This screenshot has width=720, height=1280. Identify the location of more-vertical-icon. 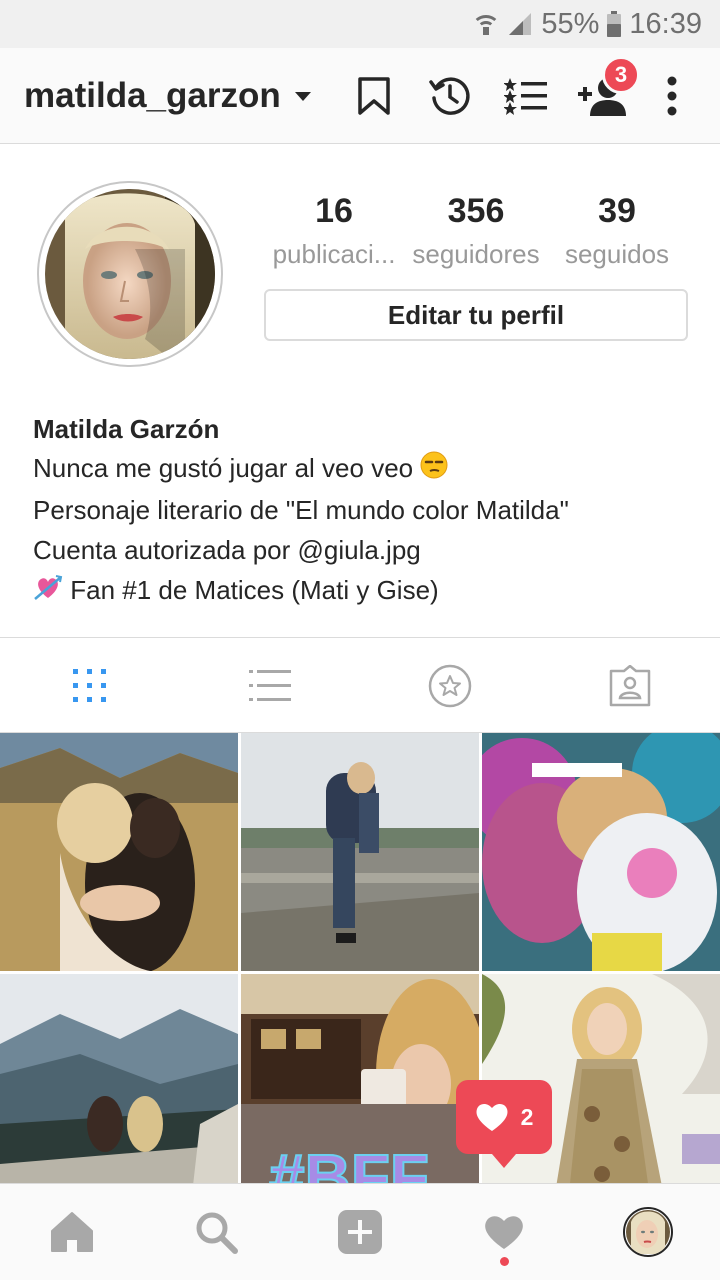
(672, 96).